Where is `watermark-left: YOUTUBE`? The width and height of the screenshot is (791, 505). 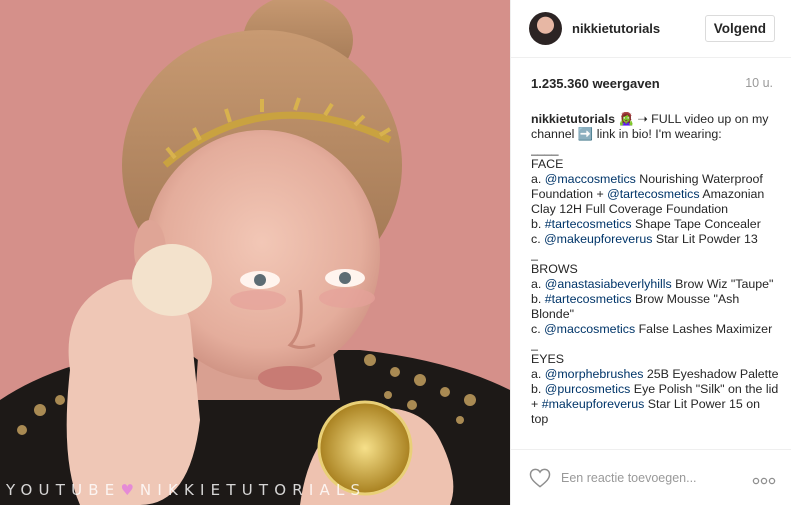 watermark-left: YOUTUBE is located at coordinates (63, 490).